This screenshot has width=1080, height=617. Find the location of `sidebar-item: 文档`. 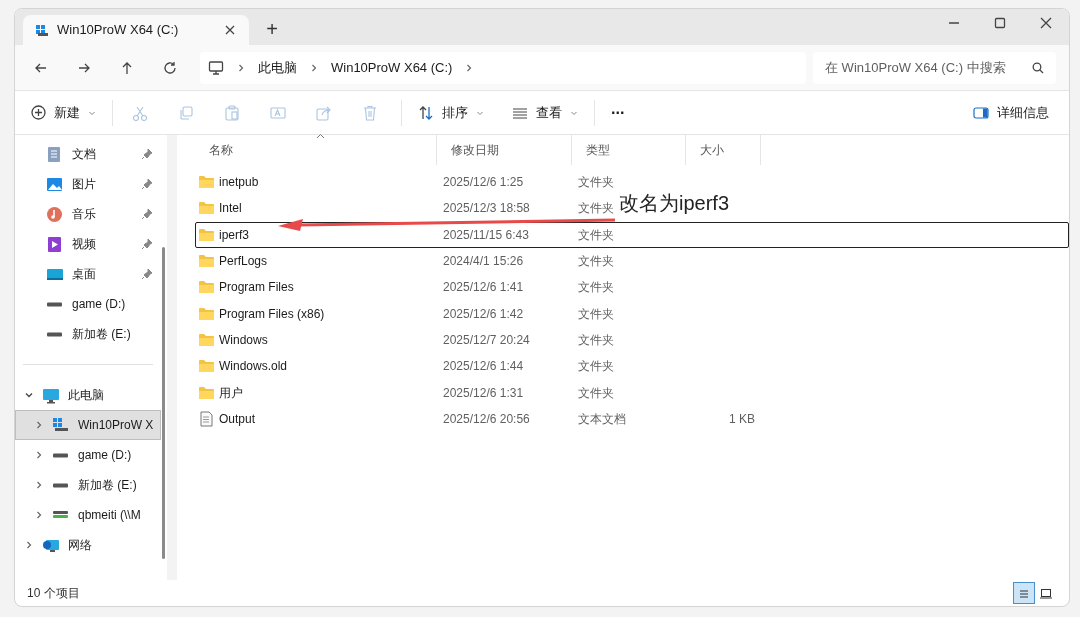

sidebar-item: 文档 is located at coordinates (88, 154).